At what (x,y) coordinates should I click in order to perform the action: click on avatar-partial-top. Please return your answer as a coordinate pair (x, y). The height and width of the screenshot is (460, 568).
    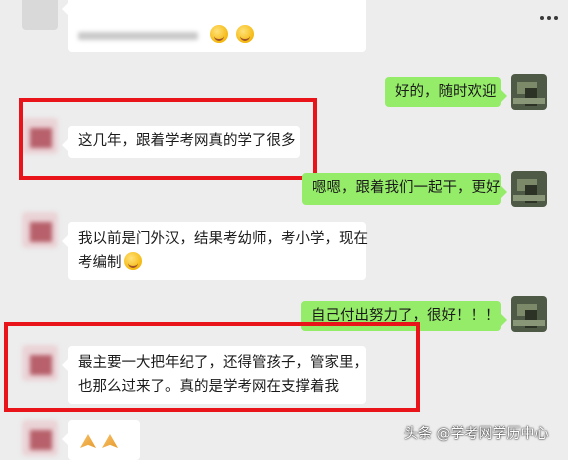
    Looking at the image, I should click on (40, 15).